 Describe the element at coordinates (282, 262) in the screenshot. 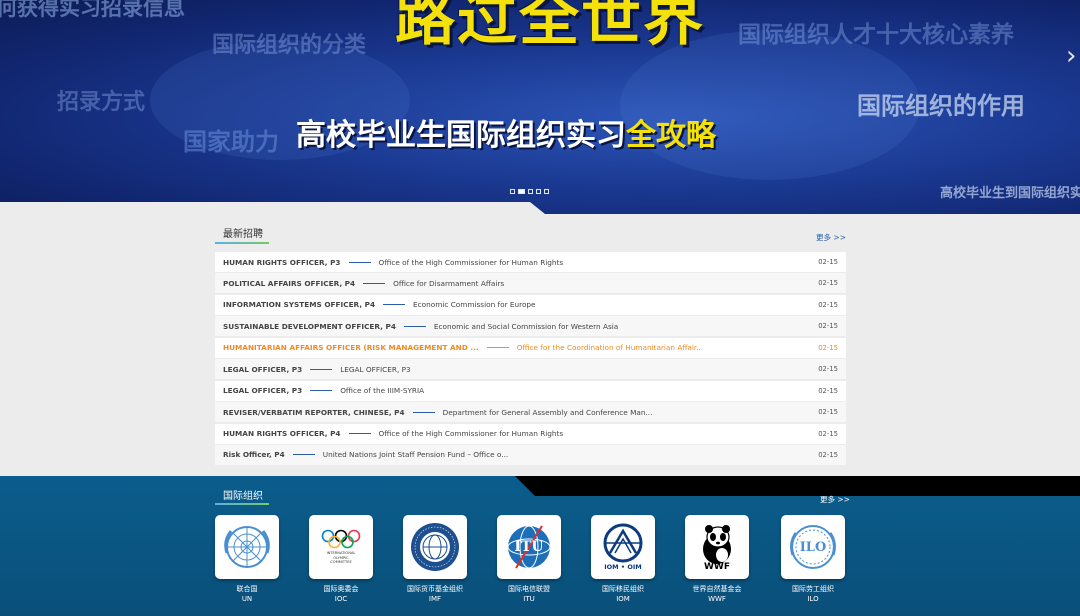

I see `job-title: HUMAN RIGHTS OFFICER, P3` at that location.